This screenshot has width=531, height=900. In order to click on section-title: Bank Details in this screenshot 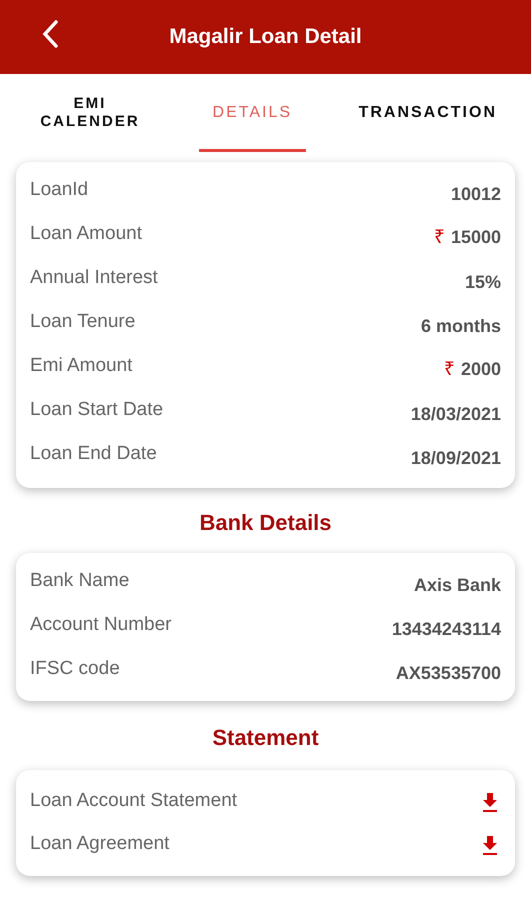, I will do `click(265, 523)`.